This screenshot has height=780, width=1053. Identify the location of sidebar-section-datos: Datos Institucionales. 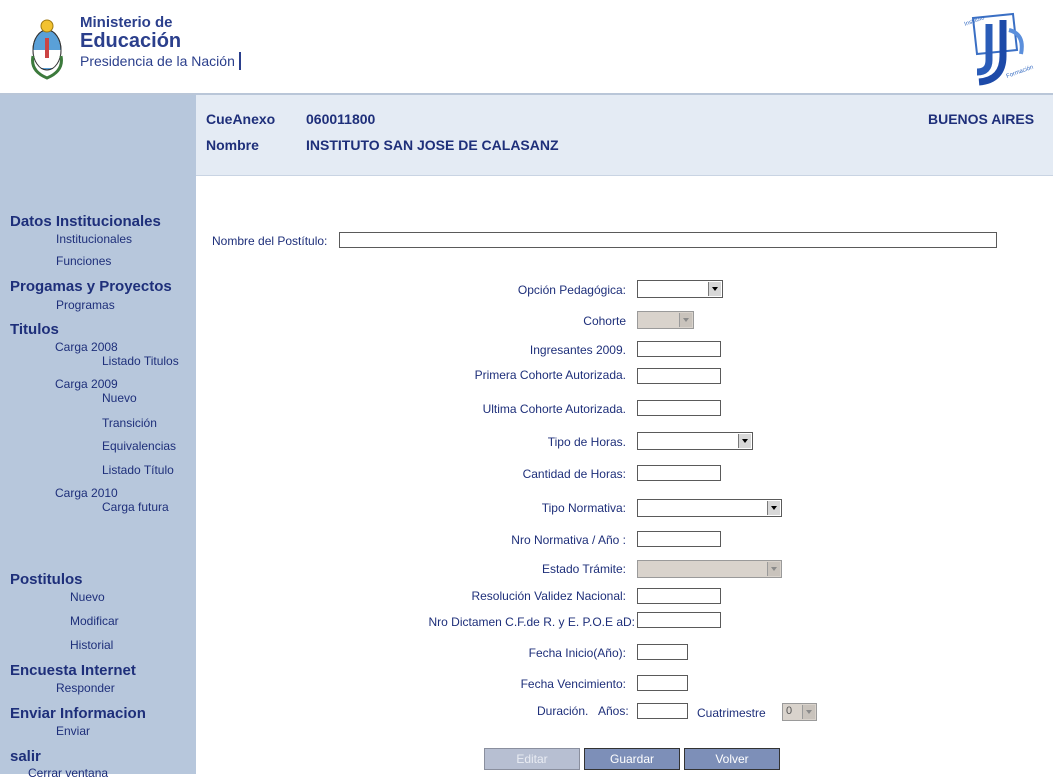
(85, 221).